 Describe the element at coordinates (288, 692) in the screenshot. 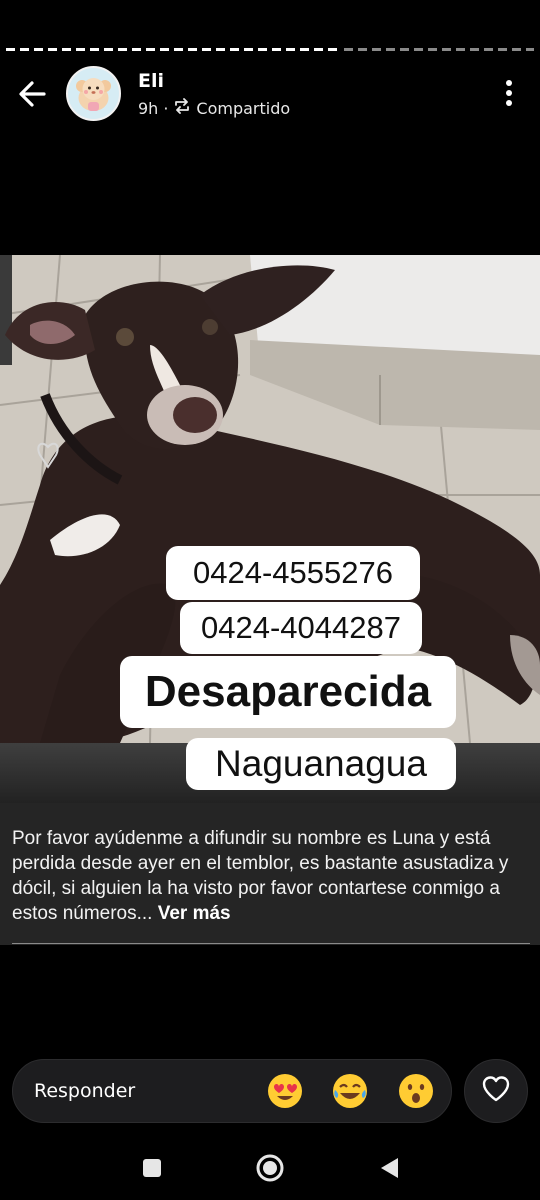

I see `status-label: Desaparecida` at that location.